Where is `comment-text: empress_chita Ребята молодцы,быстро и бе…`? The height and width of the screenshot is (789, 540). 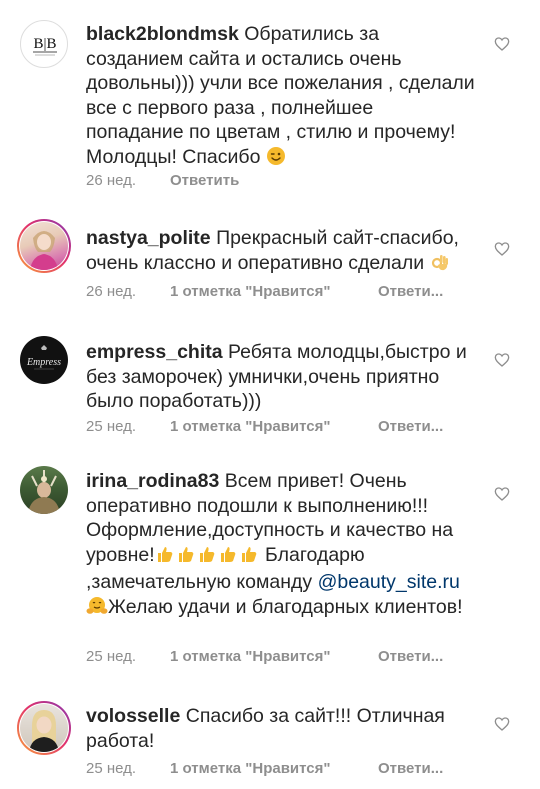 comment-text: empress_chita Ребята молодцы,быстро и бе… is located at coordinates (281, 377).